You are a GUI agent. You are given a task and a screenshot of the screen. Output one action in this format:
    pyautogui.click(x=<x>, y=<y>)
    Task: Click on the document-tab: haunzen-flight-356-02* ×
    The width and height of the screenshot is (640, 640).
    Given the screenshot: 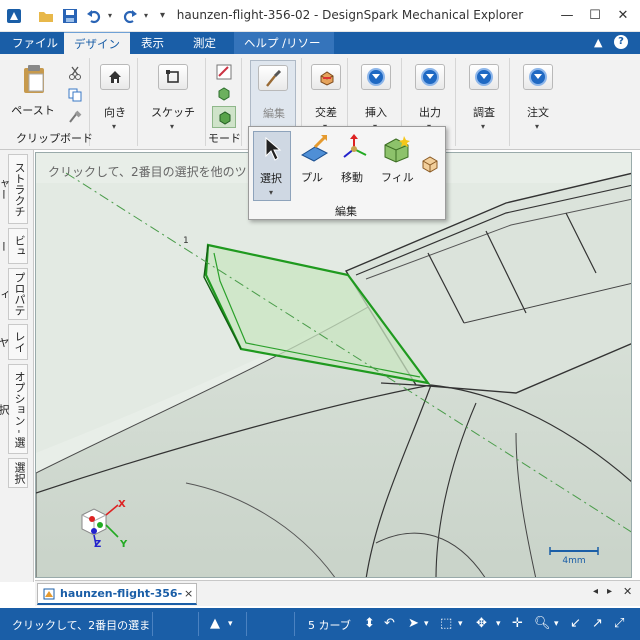 What is the action you would take?
    pyautogui.click(x=117, y=601)
    